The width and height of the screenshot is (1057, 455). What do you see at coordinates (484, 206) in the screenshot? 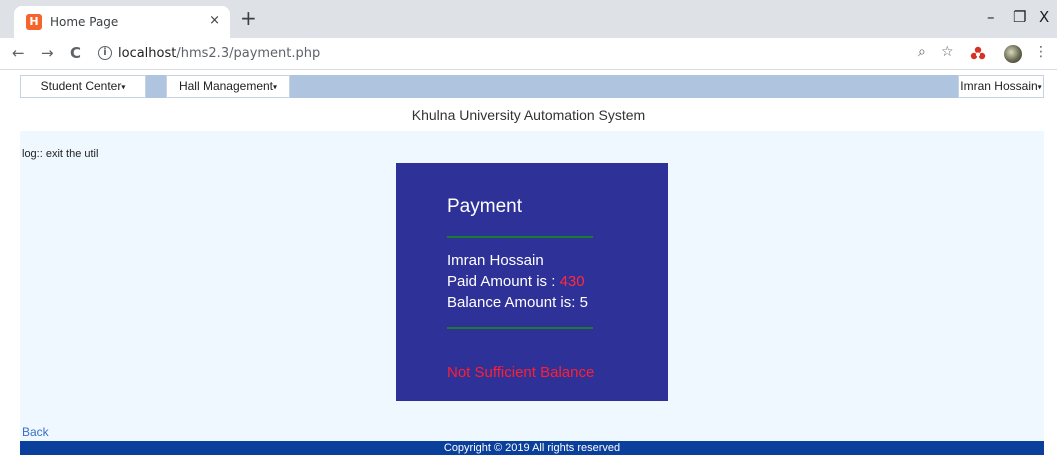
I see `payment-title: Payment` at bounding box center [484, 206].